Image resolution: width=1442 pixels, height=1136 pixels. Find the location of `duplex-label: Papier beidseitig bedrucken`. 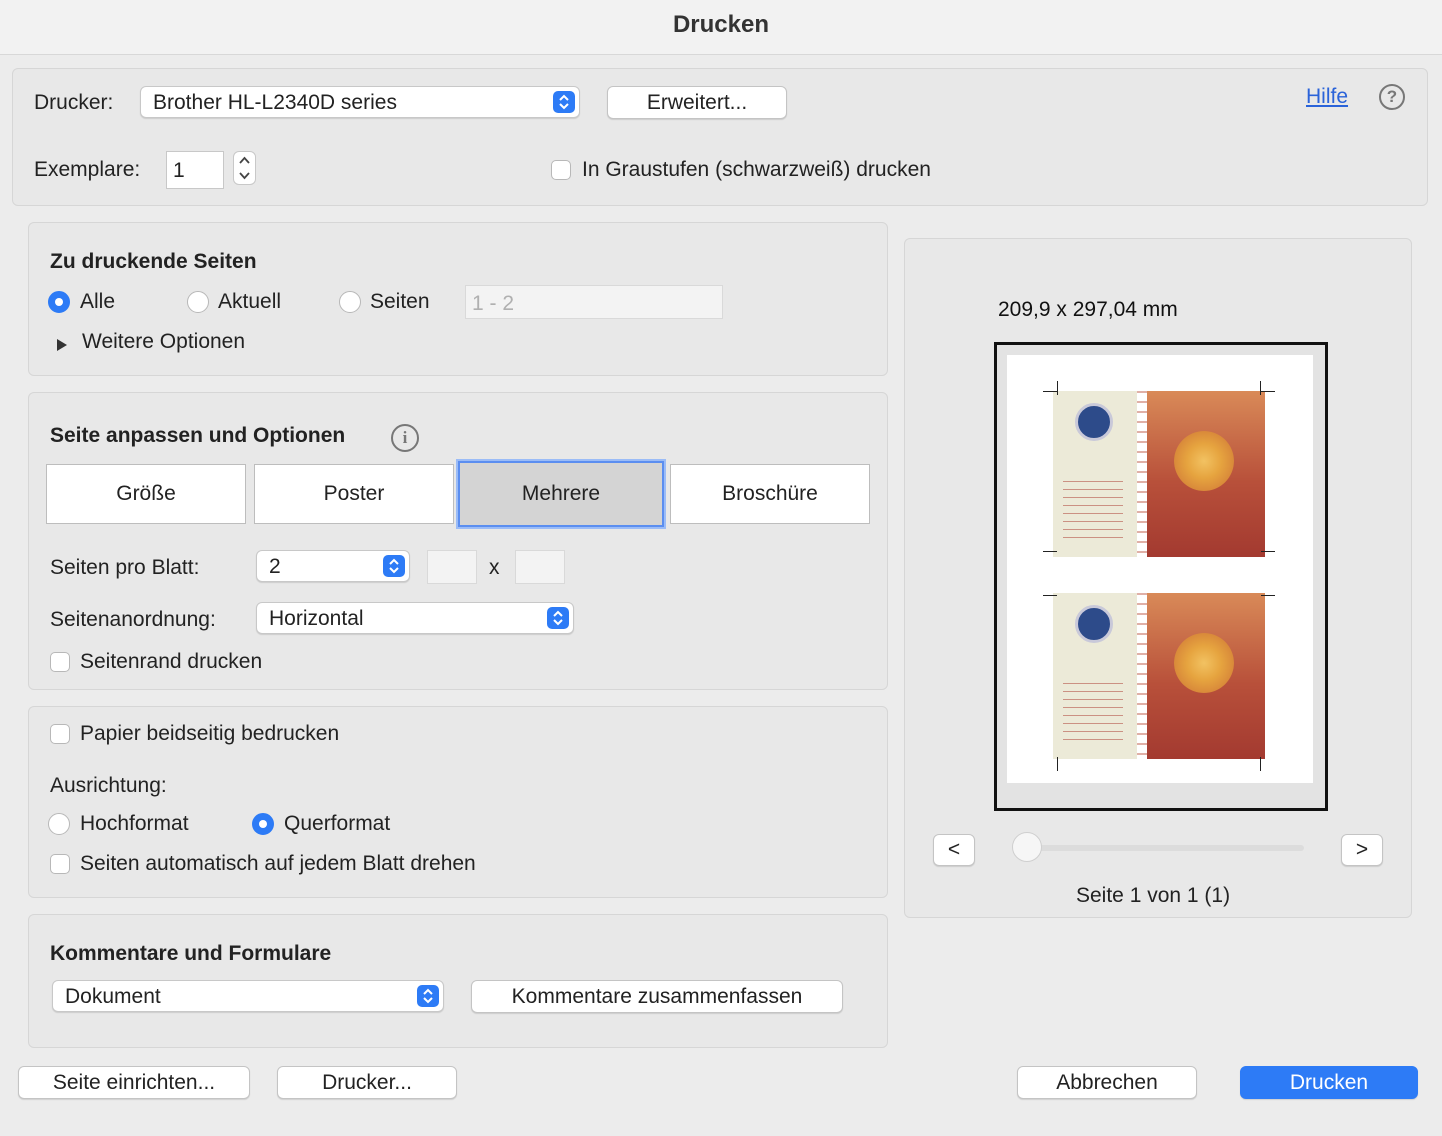

duplex-label: Papier beidseitig bedrucken is located at coordinates (210, 733).